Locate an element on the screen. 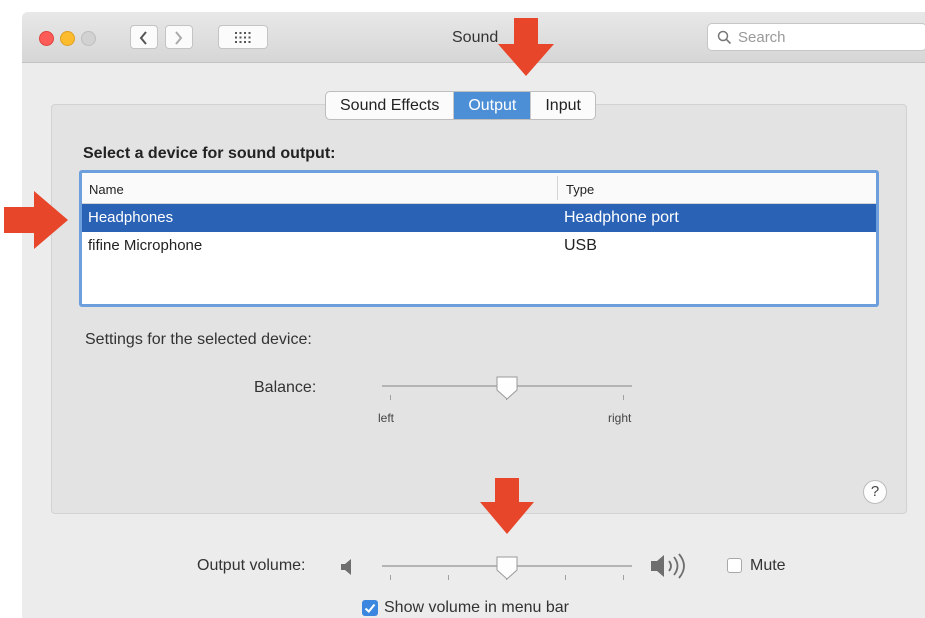  checkmark-icon is located at coordinates (370, 608).